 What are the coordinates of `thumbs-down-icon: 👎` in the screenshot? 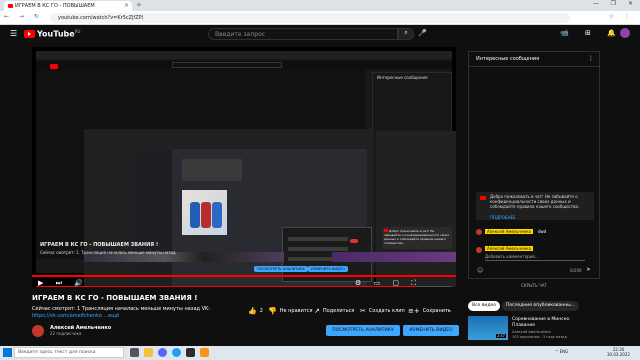 It's located at (272, 311).